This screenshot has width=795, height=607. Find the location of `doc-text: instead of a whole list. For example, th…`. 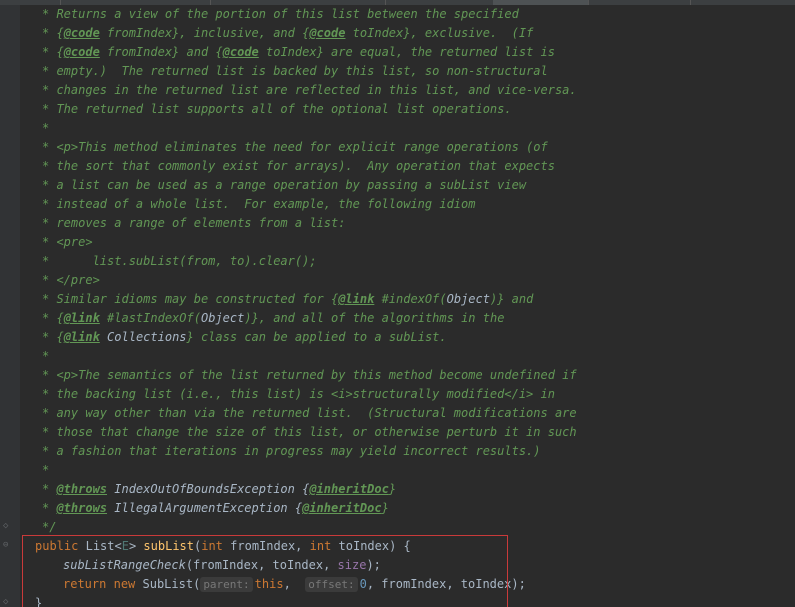

doc-text: instead of a whole list. For example, th… is located at coordinates (266, 204).